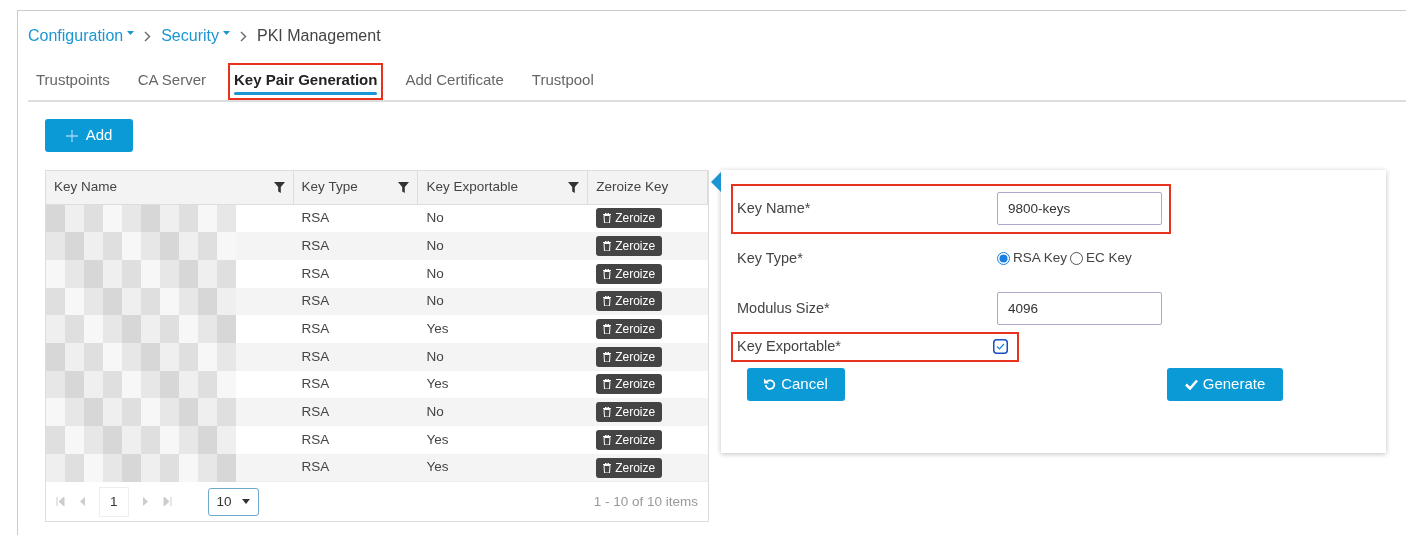 This screenshot has height=535, width=1406. I want to click on input-field: 4096, so click(1079, 308).